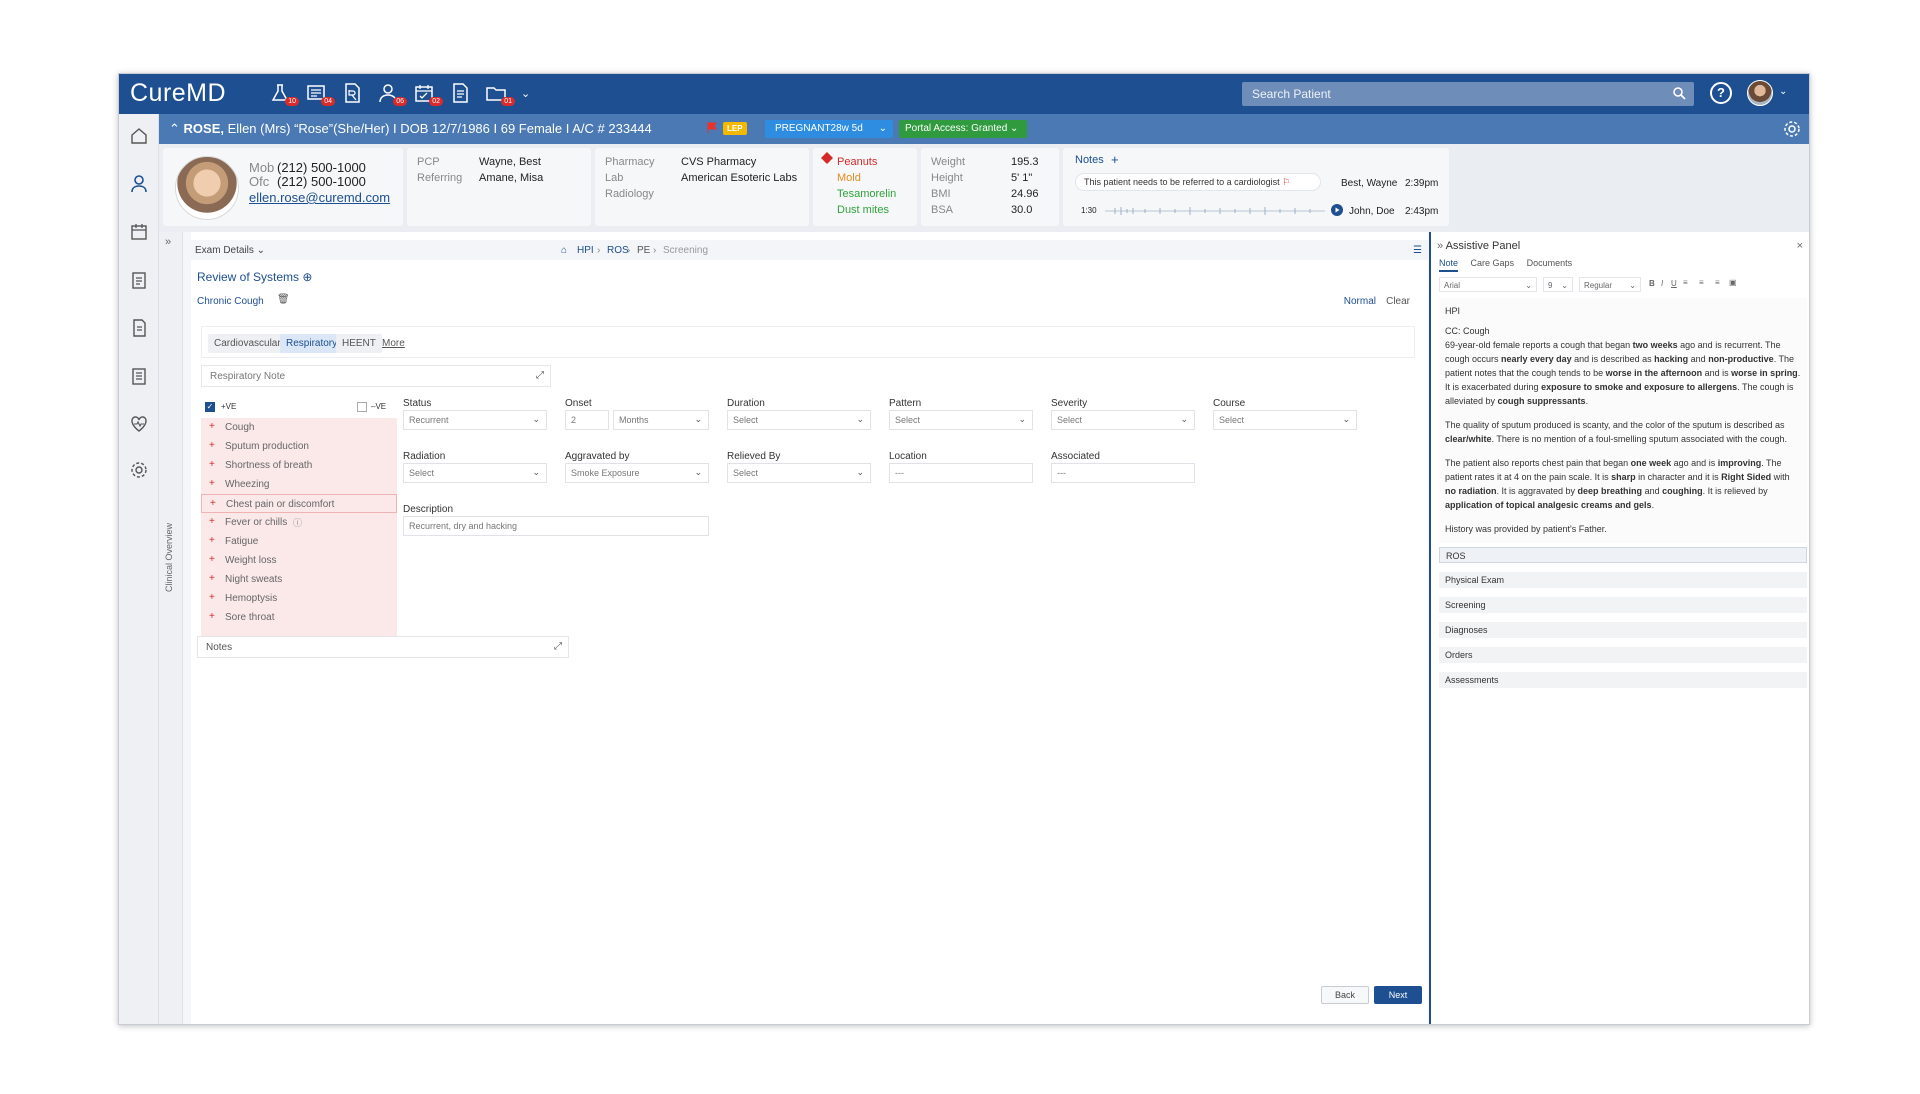 This screenshot has height=1094, width=1920. Describe the element at coordinates (1623, 580) in the screenshot. I see `section-physical-exam: Physical Exam` at that location.